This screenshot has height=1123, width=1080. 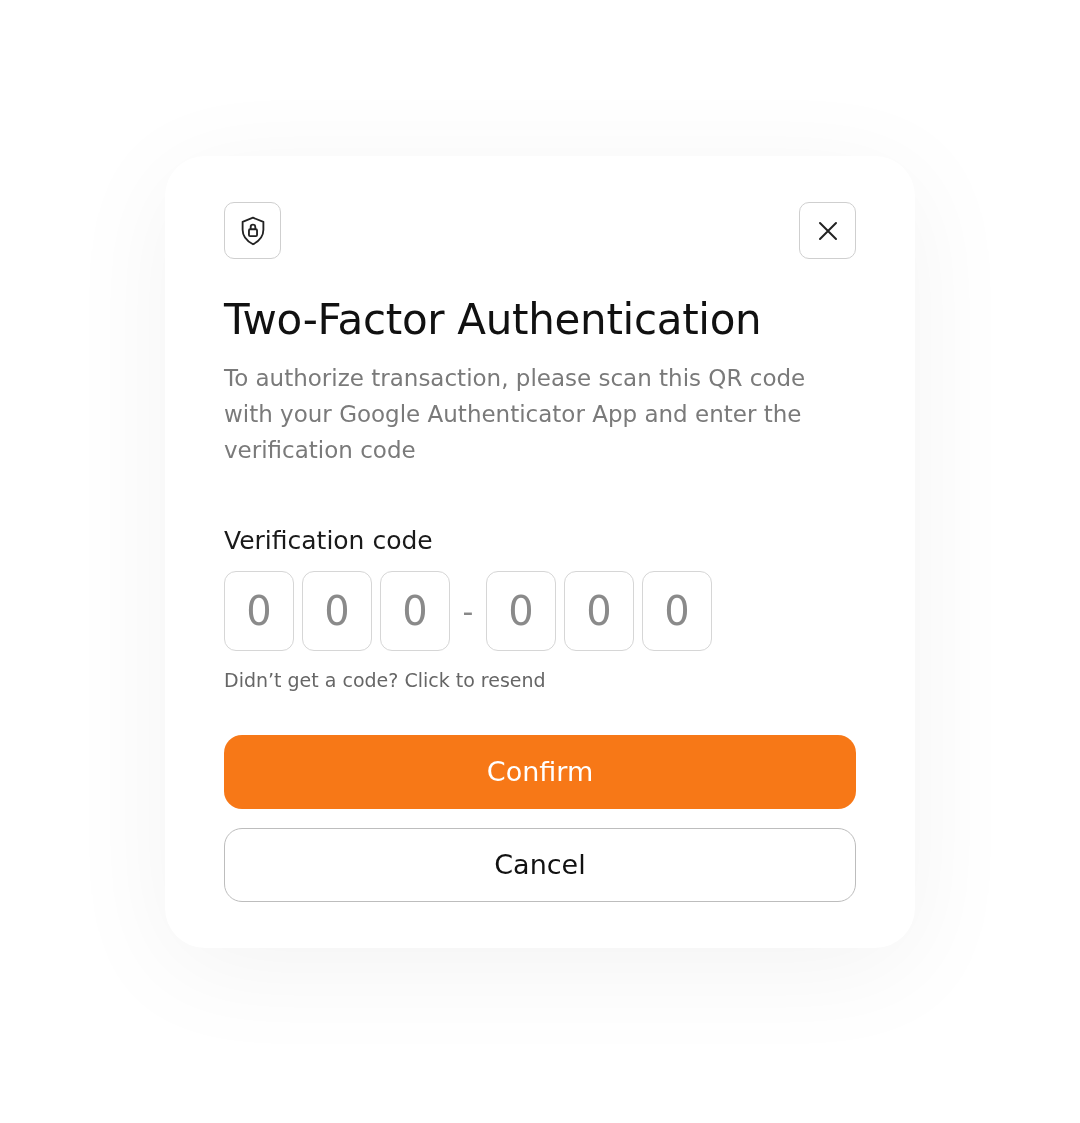 I want to click on close-button, so click(x=827, y=230).